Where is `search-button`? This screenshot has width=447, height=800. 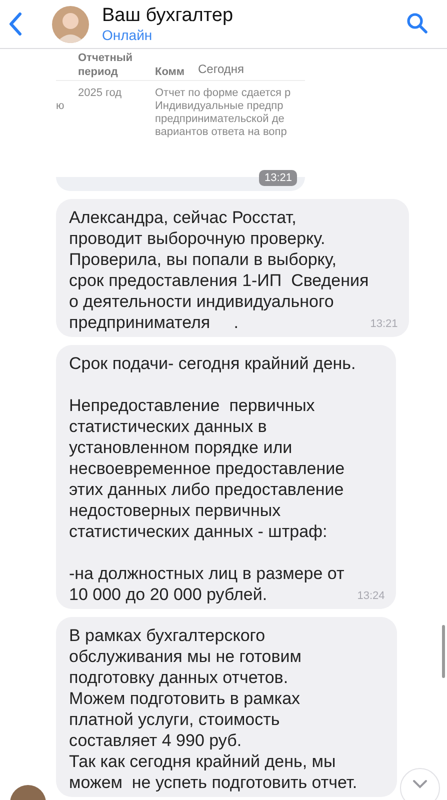
search-button is located at coordinates (417, 24).